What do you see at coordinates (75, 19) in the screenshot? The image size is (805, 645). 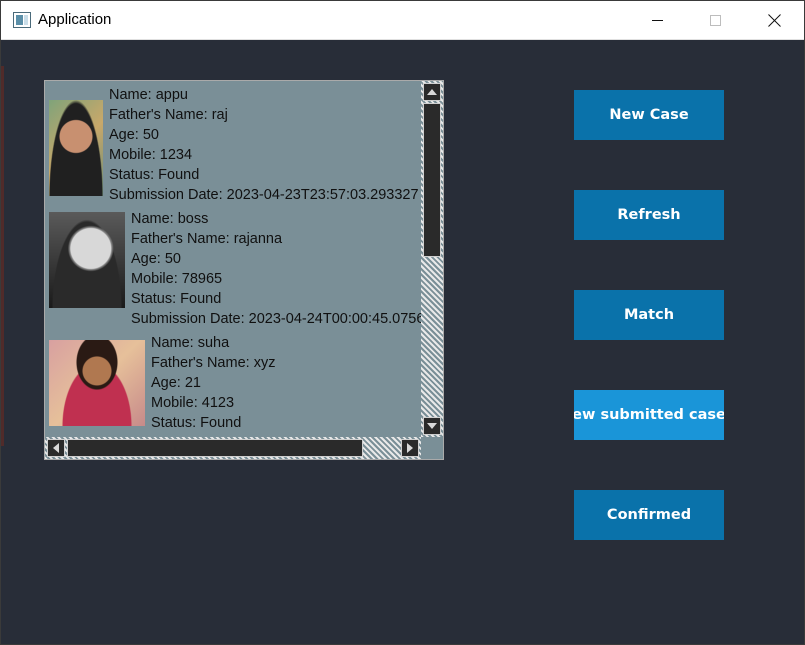 I see `window-title: Application` at bounding box center [75, 19].